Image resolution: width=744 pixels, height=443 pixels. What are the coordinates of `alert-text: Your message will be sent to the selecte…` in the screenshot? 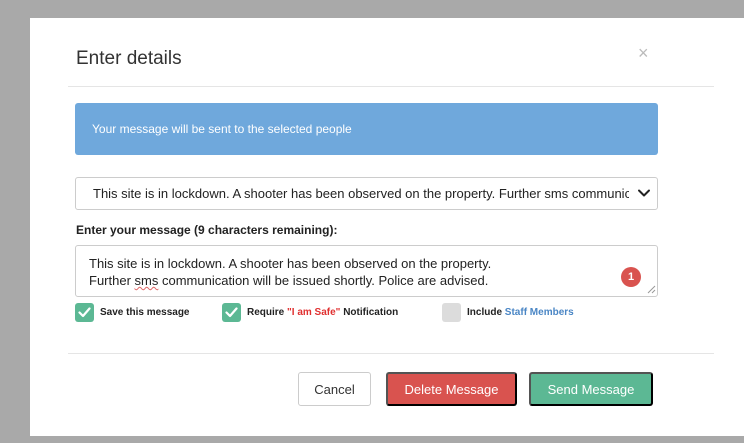 It's located at (222, 129).